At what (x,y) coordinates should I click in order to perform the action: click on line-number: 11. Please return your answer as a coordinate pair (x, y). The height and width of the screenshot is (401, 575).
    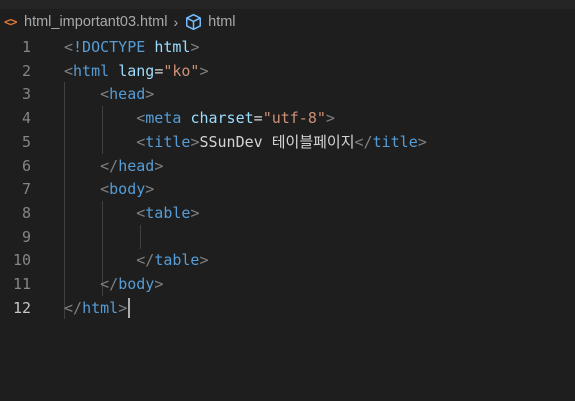
    Looking at the image, I should click on (21, 284).